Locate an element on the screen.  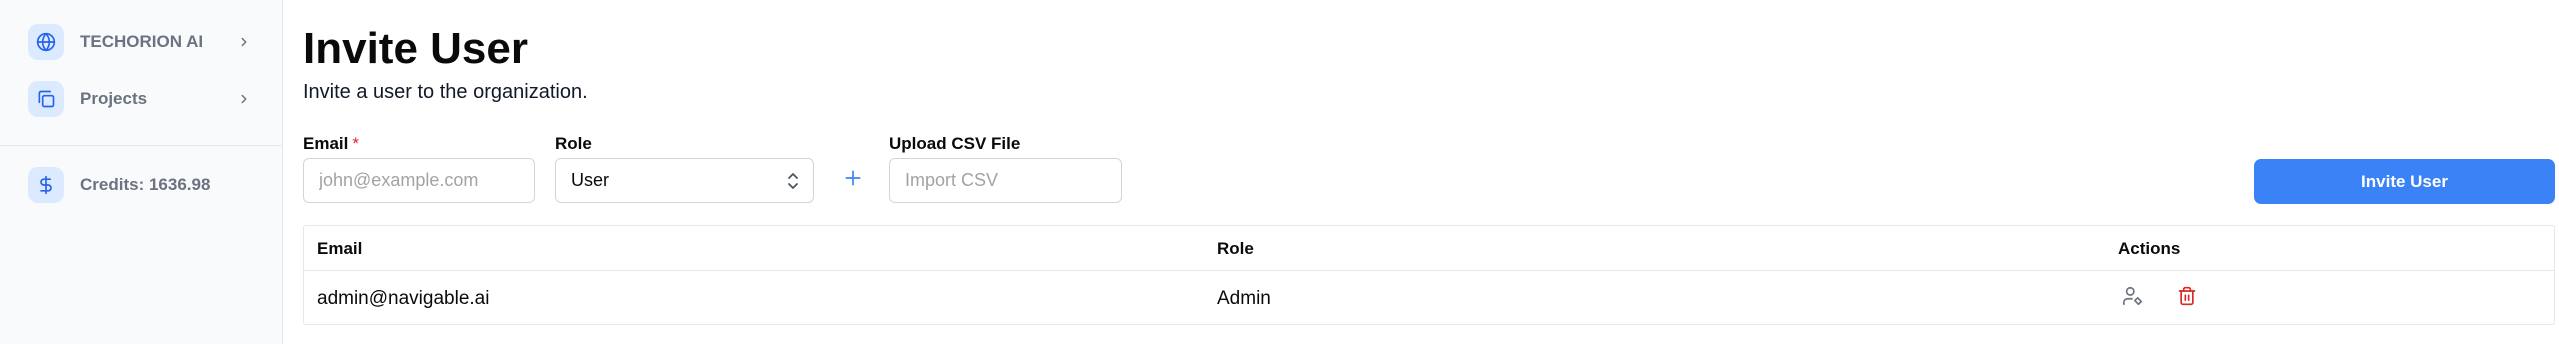
column-header-role: Role is located at coordinates (1235, 248).